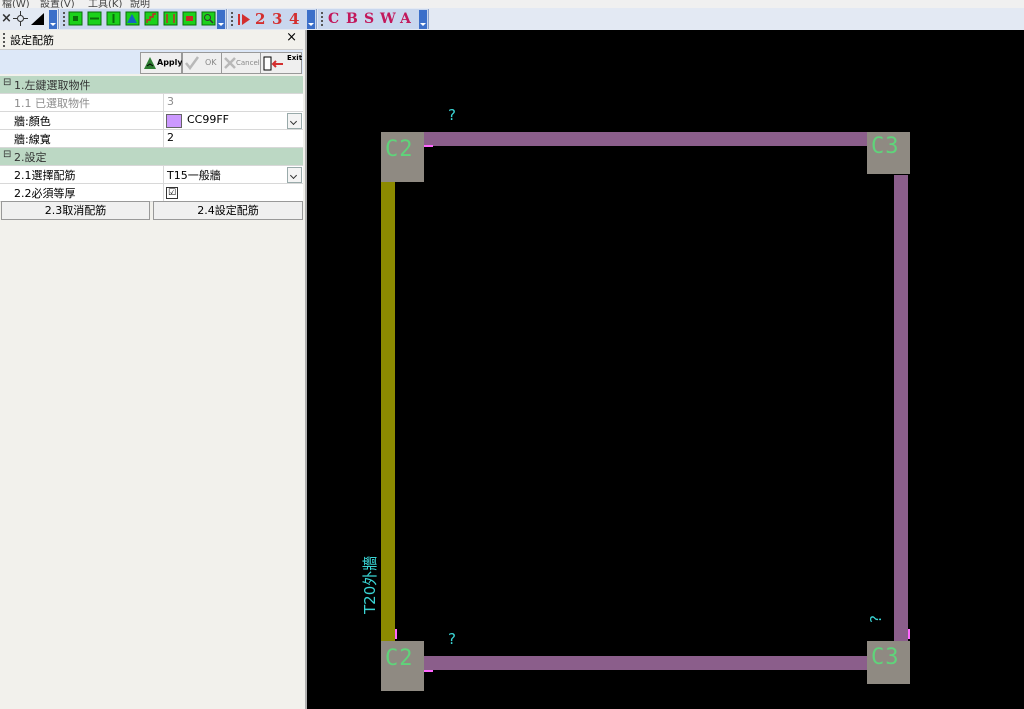  Describe the element at coordinates (75, 210) in the screenshot. I see `cancel-rebar-button: 2.3取消配筋` at that location.